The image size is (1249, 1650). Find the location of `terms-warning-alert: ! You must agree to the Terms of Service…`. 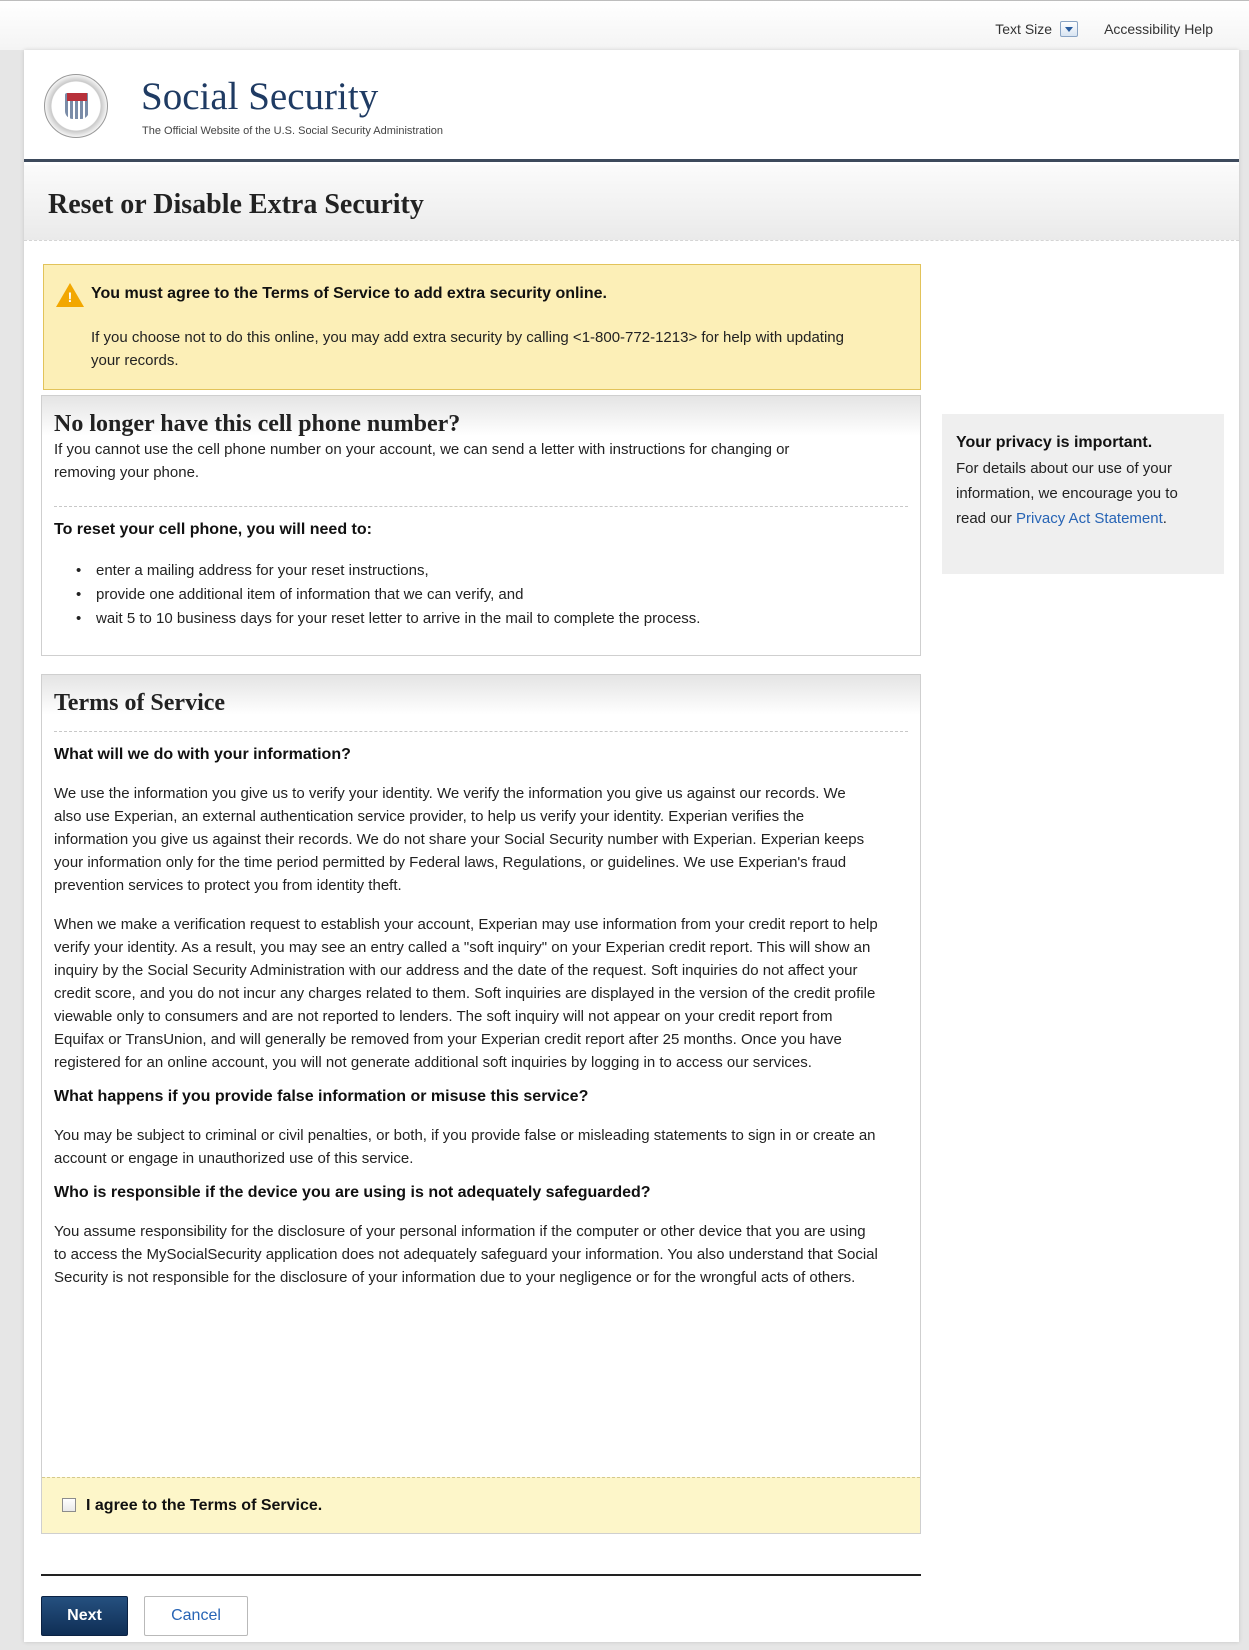

terms-warning-alert: ! You must agree to the Terms of Service… is located at coordinates (482, 327).